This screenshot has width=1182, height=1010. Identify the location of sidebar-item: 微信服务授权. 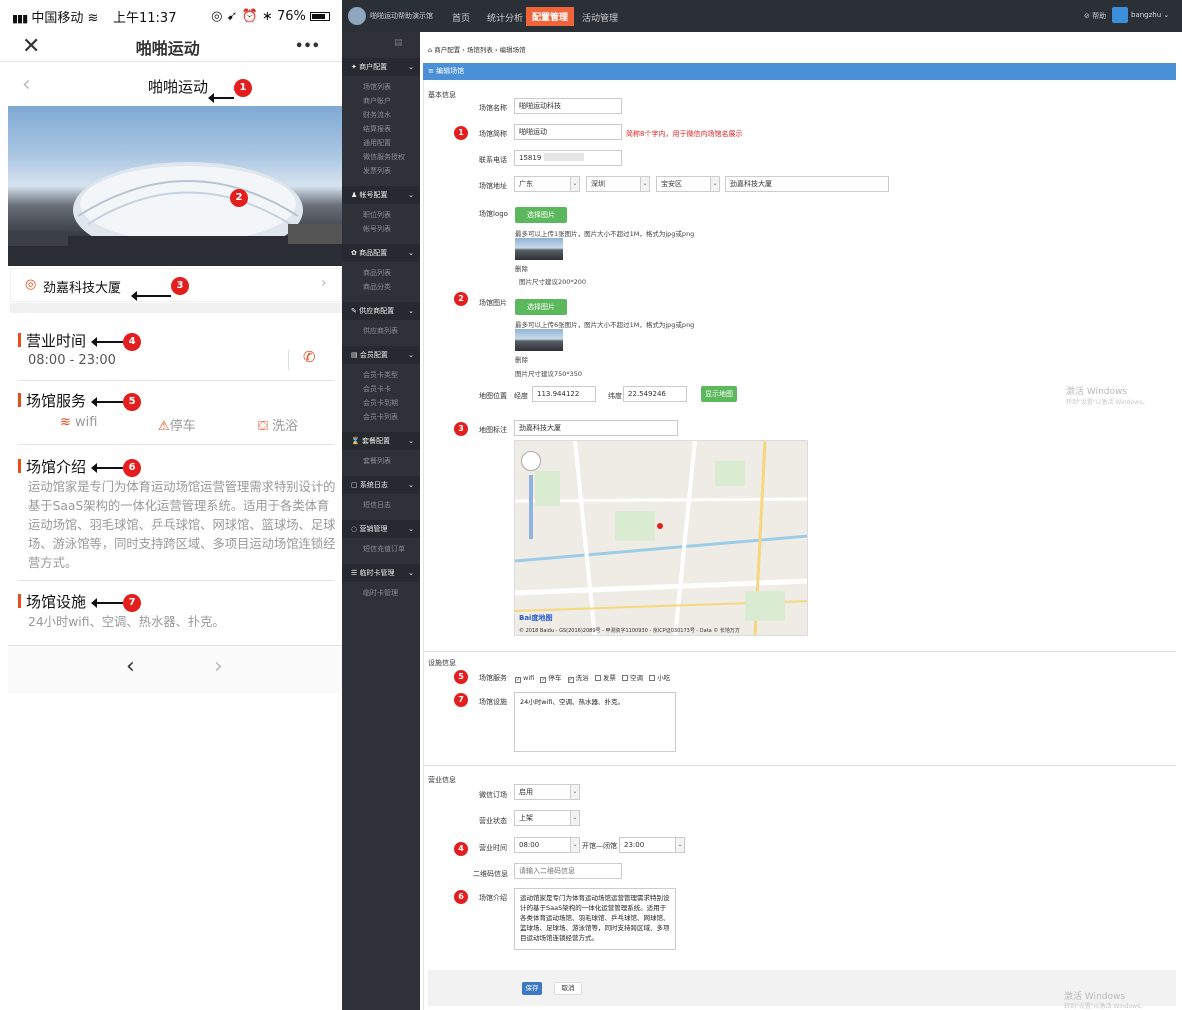
(384, 157).